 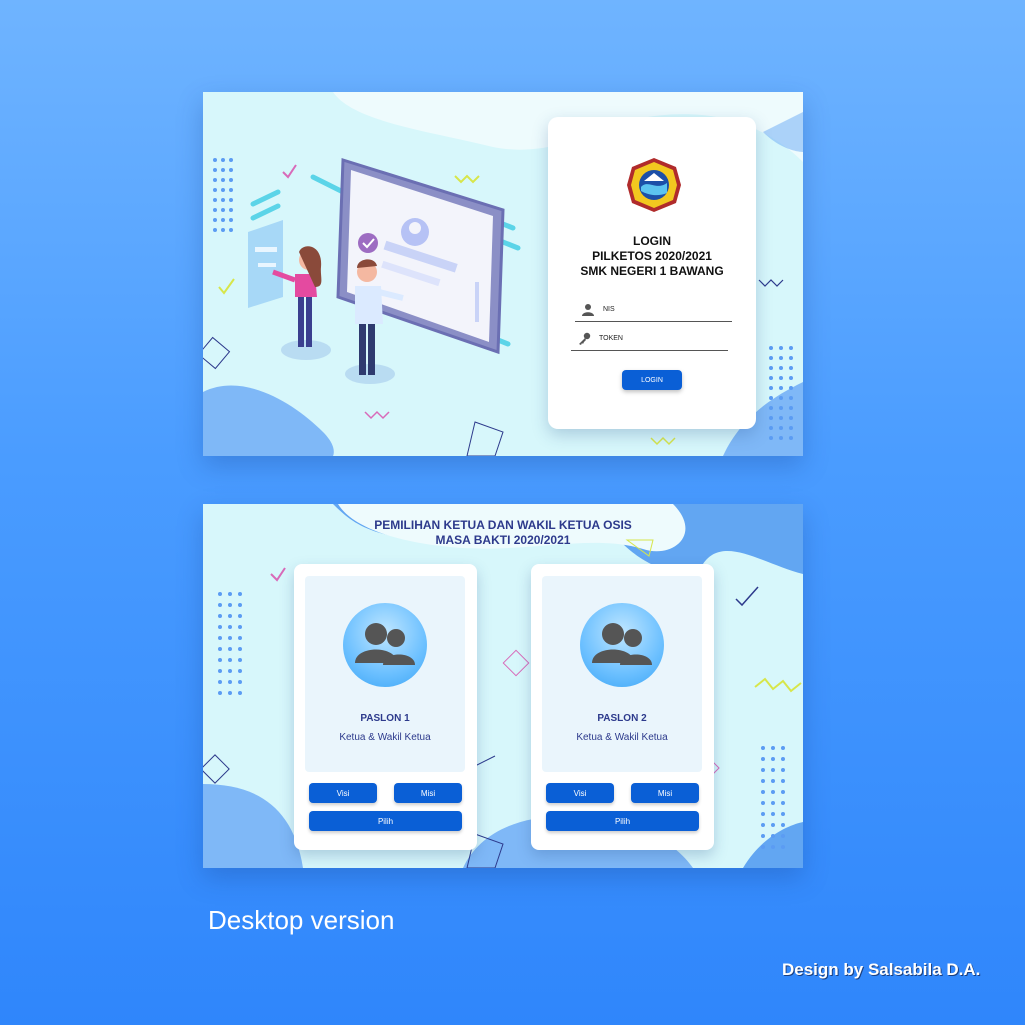 What do you see at coordinates (652, 380) in the screenshot?
I see `login-button: LOGIN` at bounding box center [652, 380].